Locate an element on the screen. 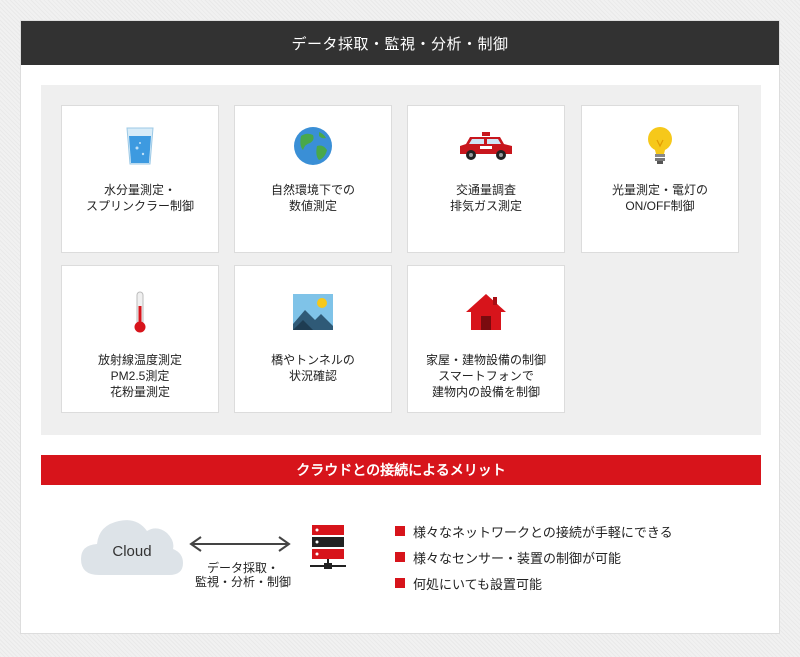 This screenshot has width=800, height=657. thermometer-icon is located at coordinates (140, 312).